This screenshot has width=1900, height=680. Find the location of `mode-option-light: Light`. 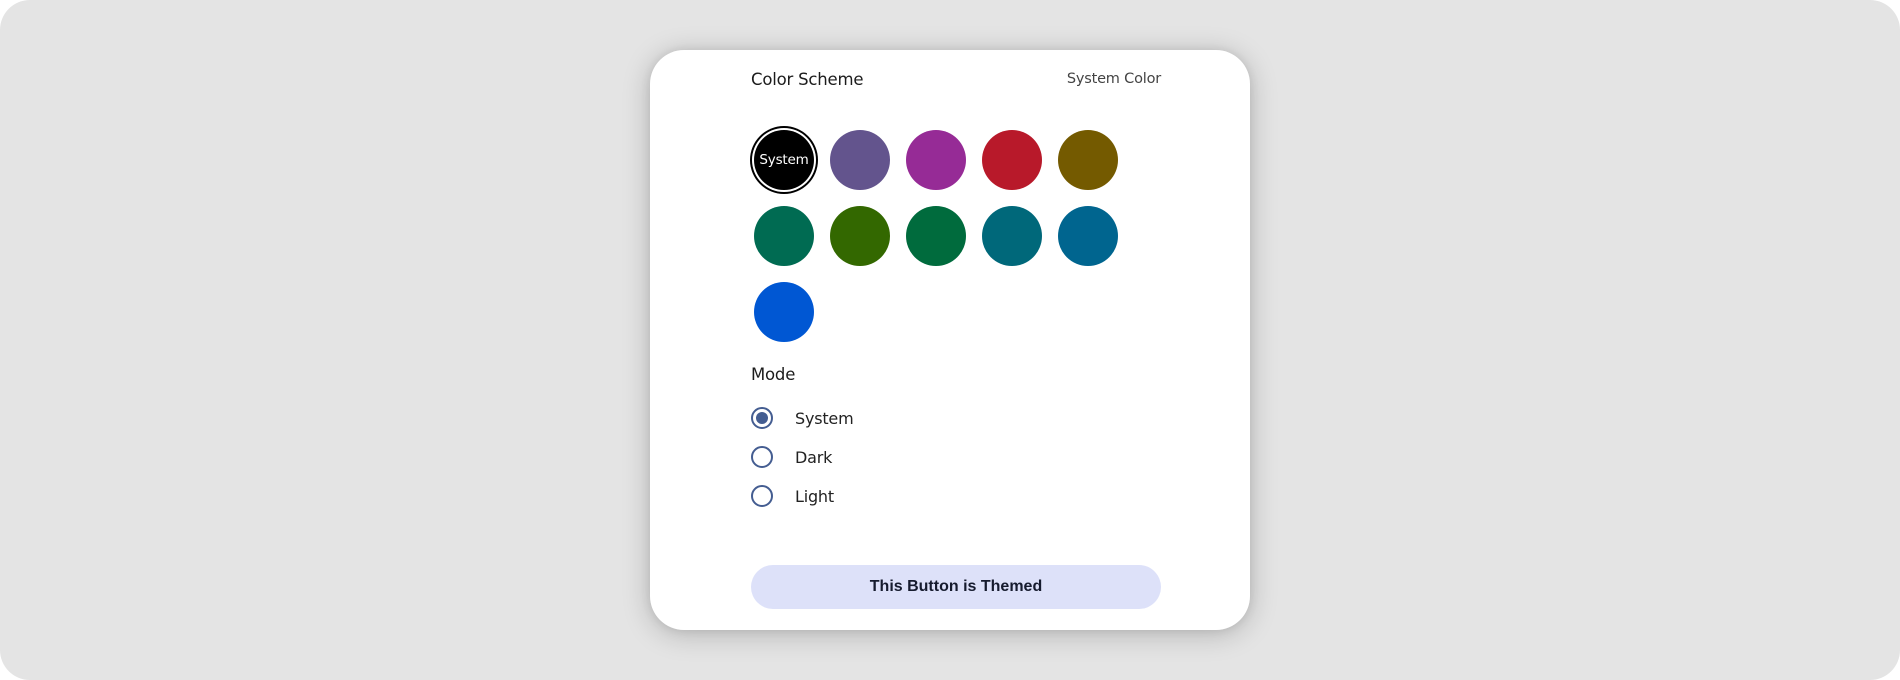

mode-option-light: Light is located at coordinates (901, 496).